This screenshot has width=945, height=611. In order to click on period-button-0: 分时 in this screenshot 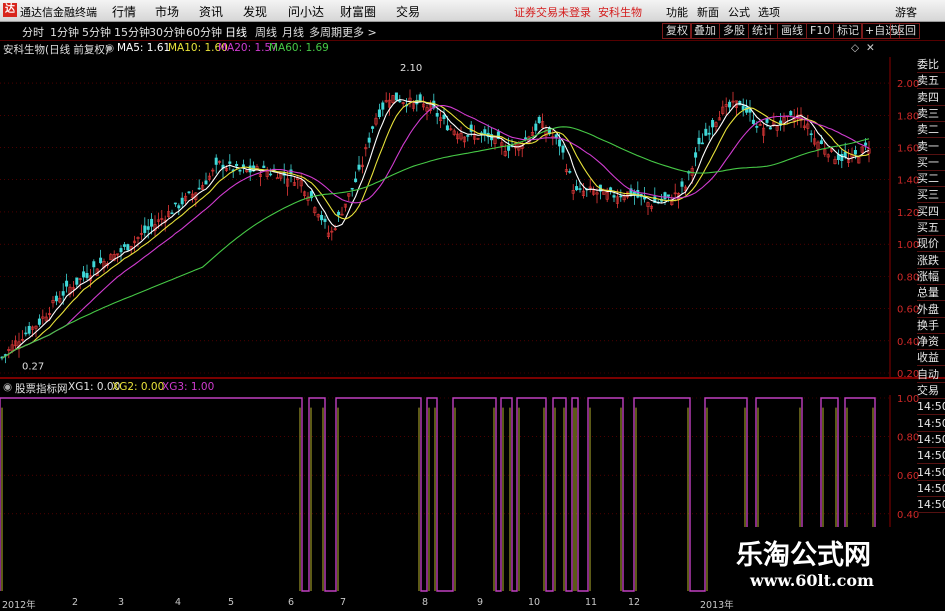, I will do `click(33, 32)`.